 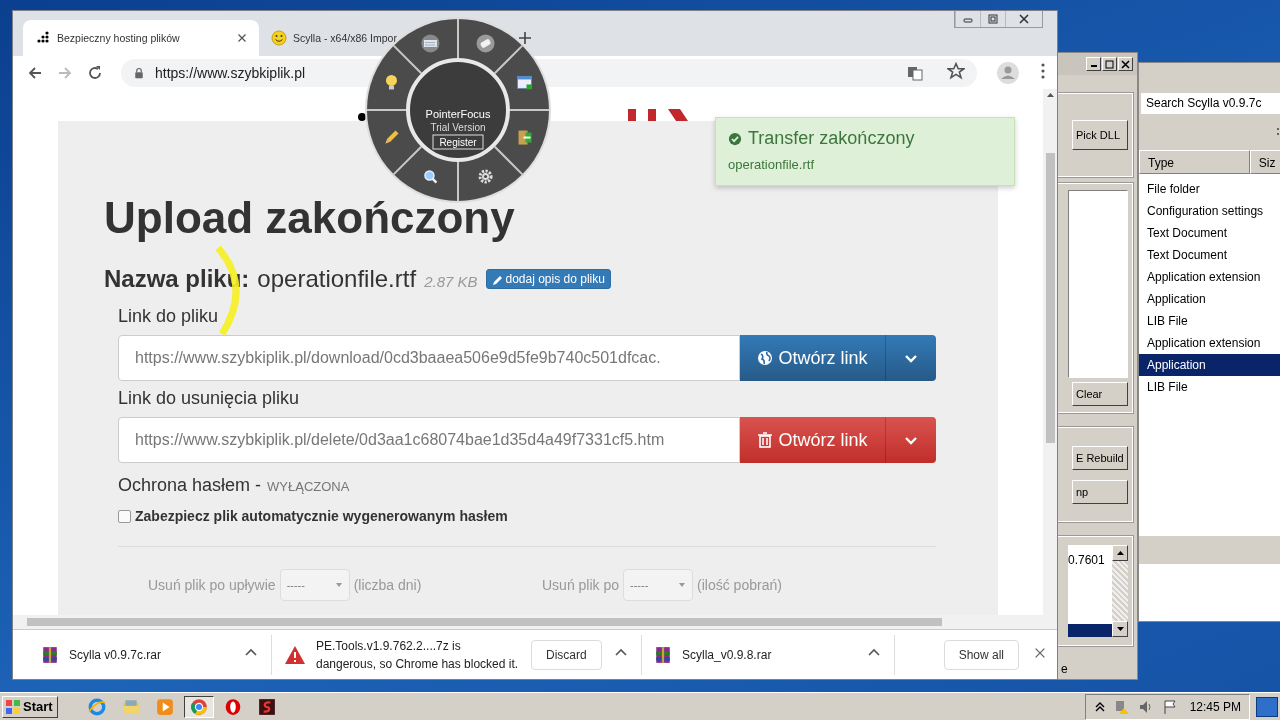 I want to click on new-tab-icon, so click(x=525, y=37).